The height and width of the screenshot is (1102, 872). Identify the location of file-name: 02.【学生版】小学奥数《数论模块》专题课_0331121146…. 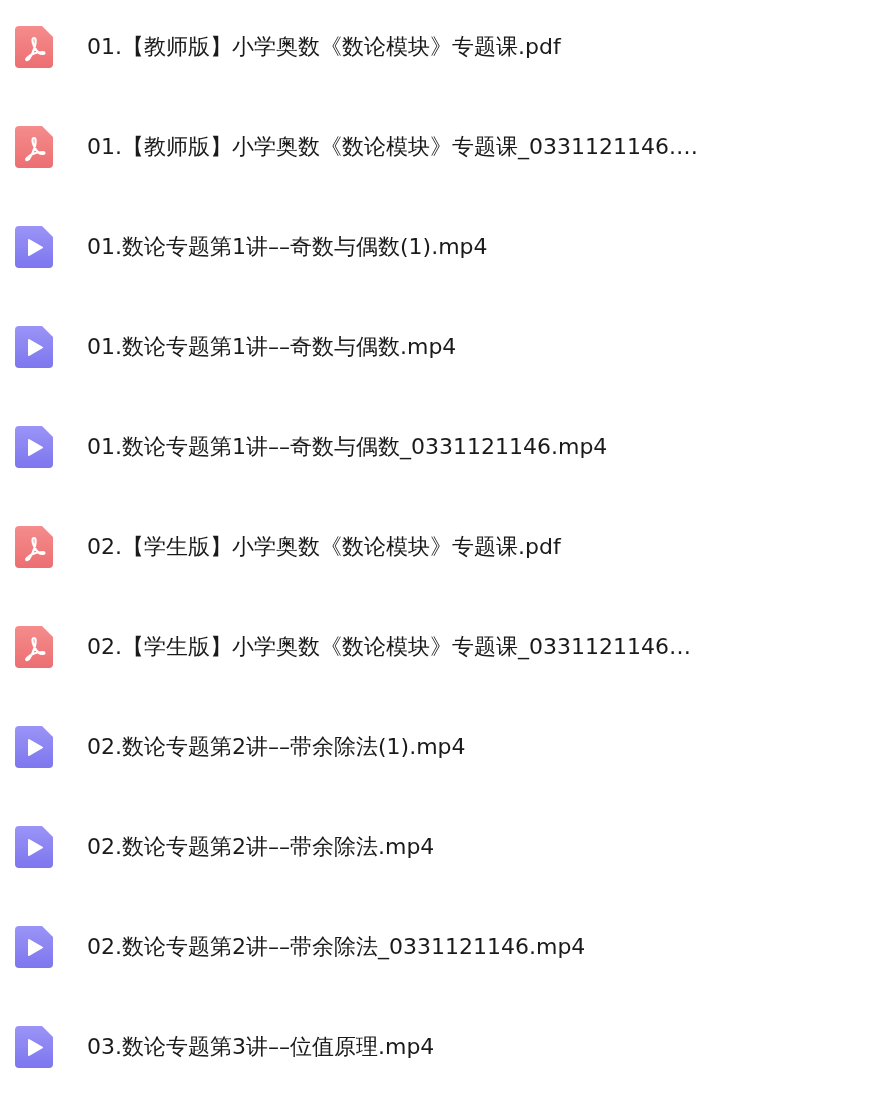
(389, 647).